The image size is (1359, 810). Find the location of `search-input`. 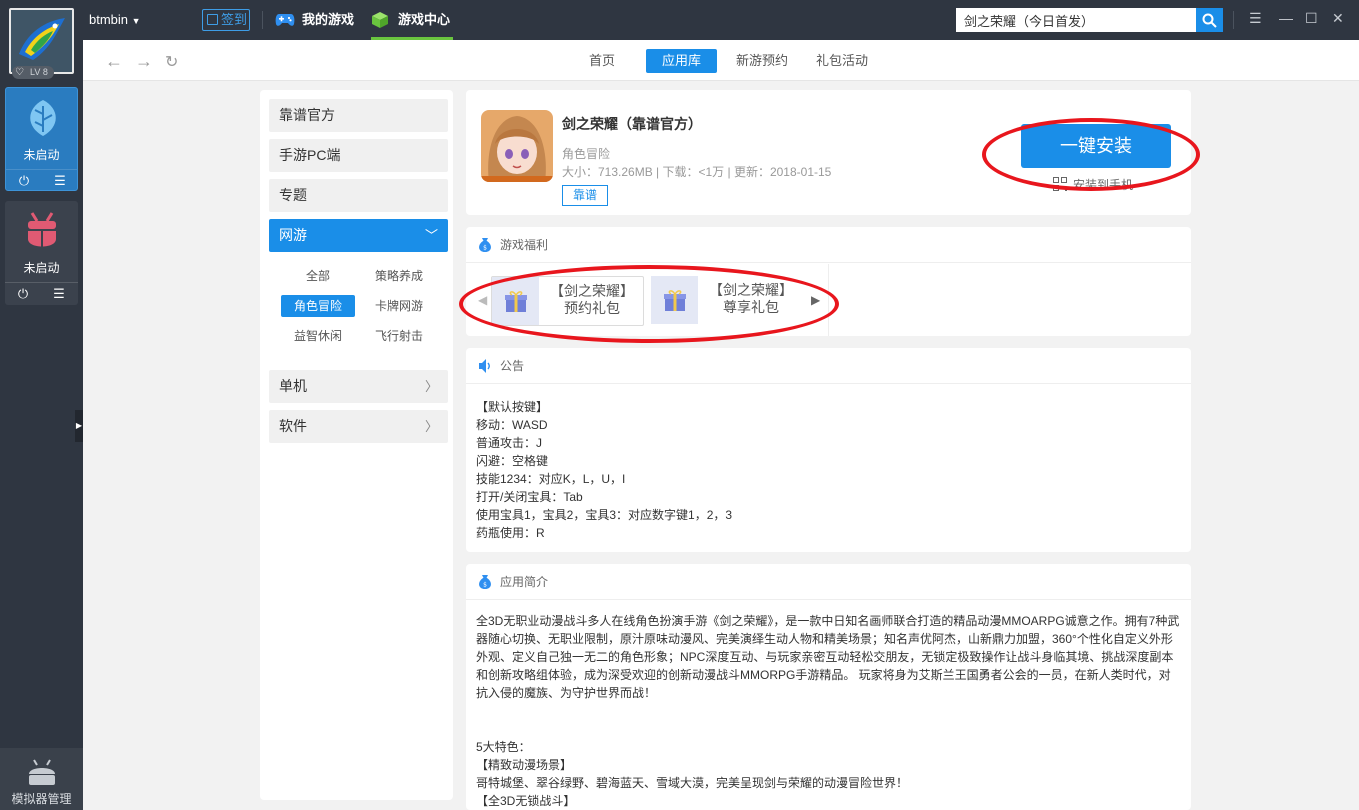

search-input is located at coordinates (1076, 20).